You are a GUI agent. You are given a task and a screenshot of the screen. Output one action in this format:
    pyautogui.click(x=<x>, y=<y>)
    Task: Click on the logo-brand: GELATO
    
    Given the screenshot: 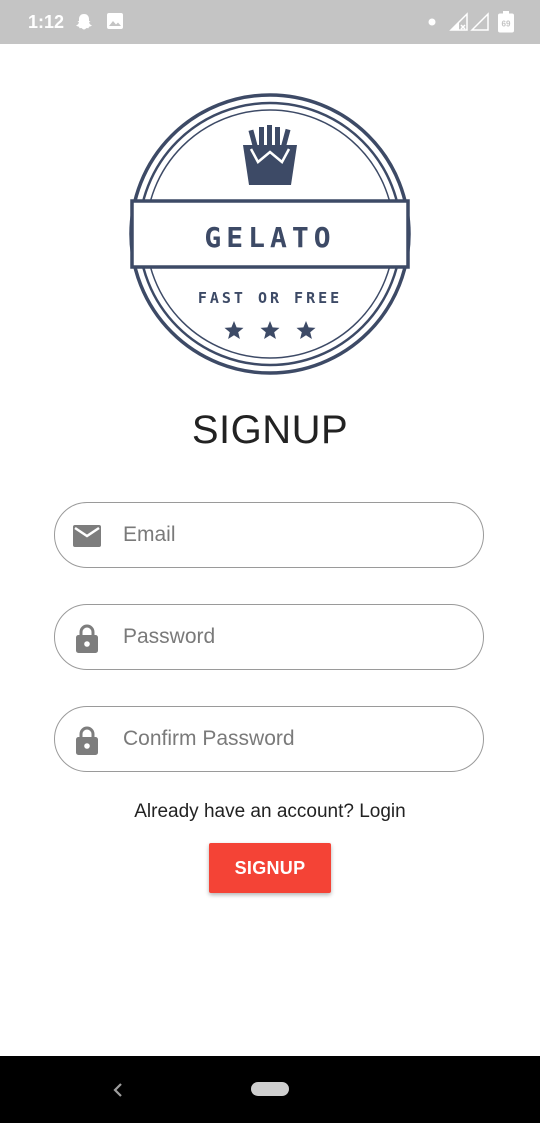 What is the action you would take?
    pyautogui.click(x=269, y=237)
    